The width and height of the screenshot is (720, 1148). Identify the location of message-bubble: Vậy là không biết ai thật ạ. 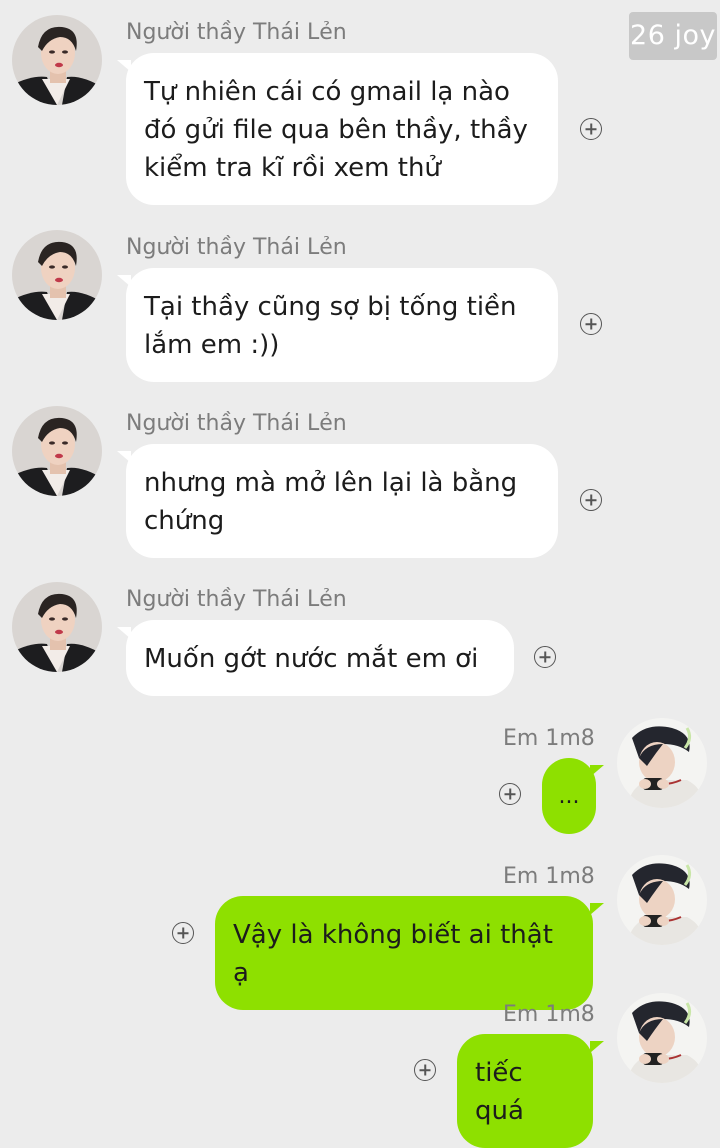
(404, 953).